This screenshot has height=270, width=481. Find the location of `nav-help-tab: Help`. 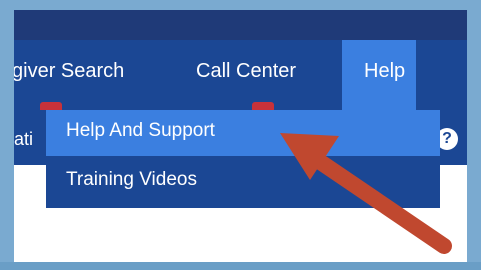

nav-help-tab: Help is located at coordinates (379, 75).